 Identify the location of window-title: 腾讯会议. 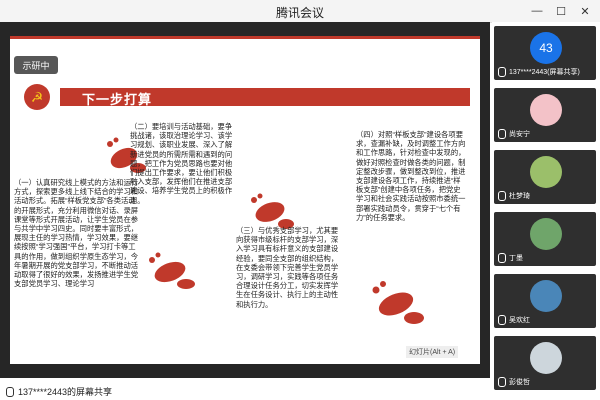
(299, 13).